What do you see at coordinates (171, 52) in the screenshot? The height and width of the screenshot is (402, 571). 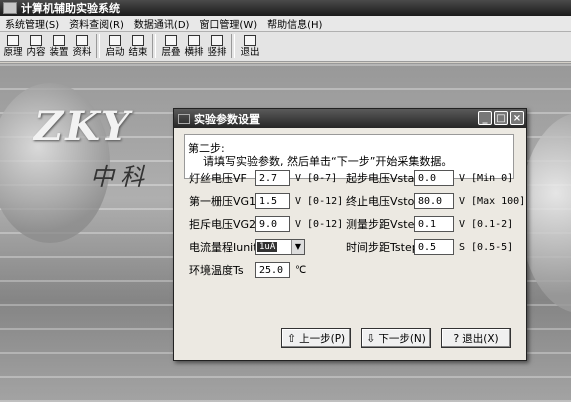 I see `toolbar-label: 层叠` at bounding box center [171, 52].